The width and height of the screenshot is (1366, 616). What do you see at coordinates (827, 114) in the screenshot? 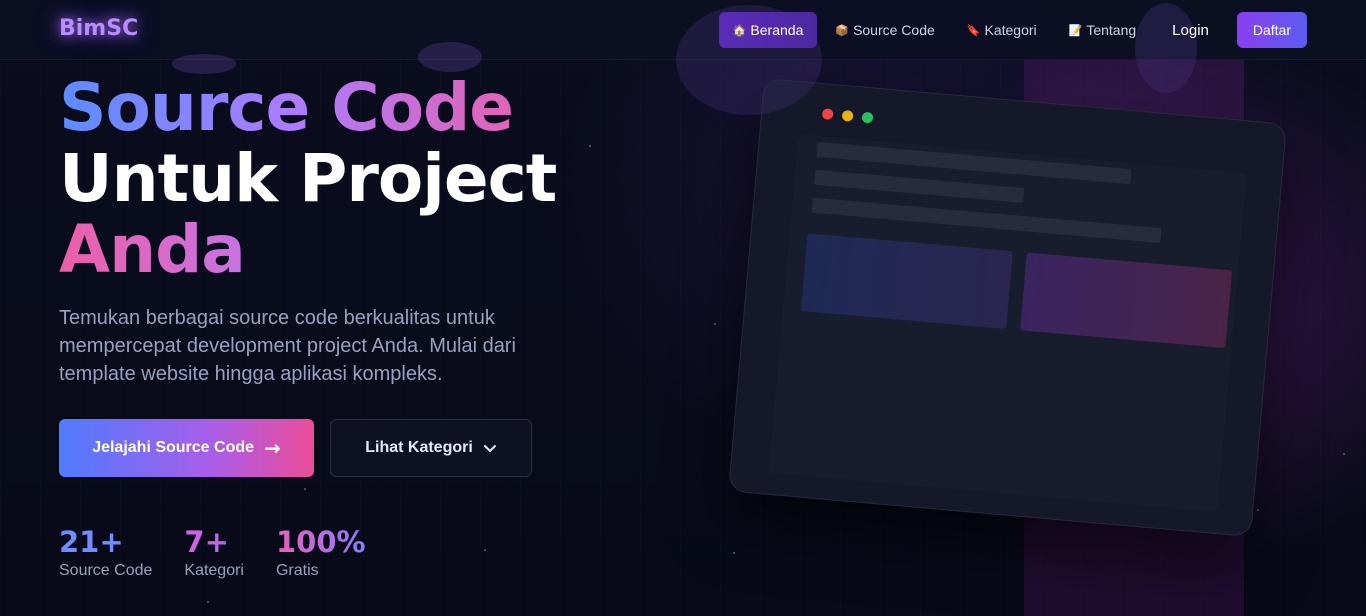
I see `window-dot-red` at bounding box center [827, 114].